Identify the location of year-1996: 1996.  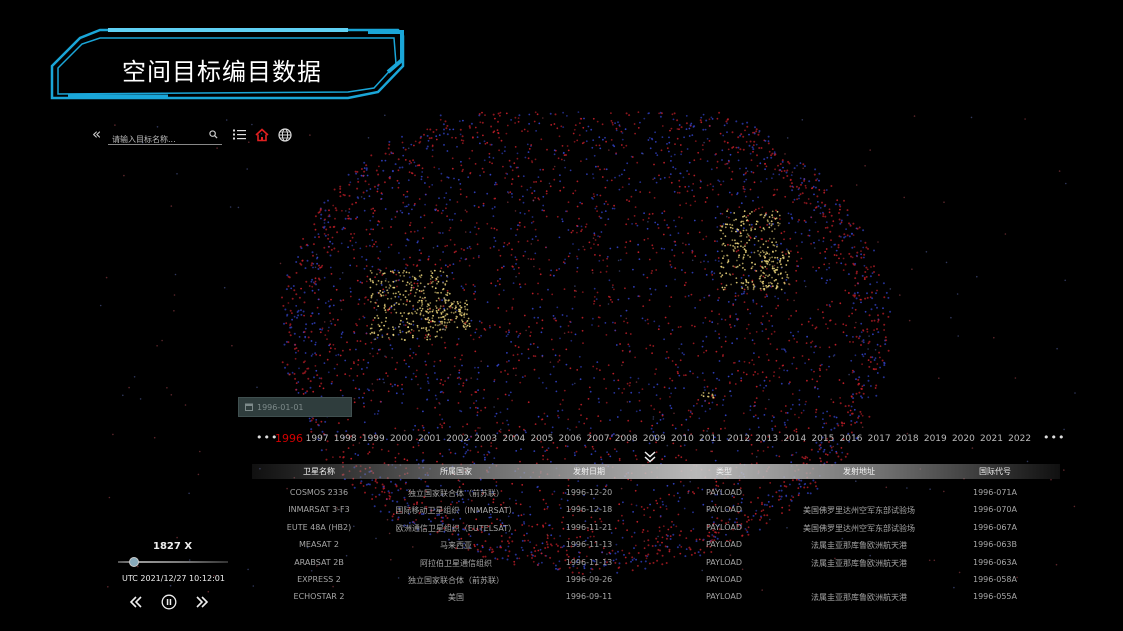
(289, 438).